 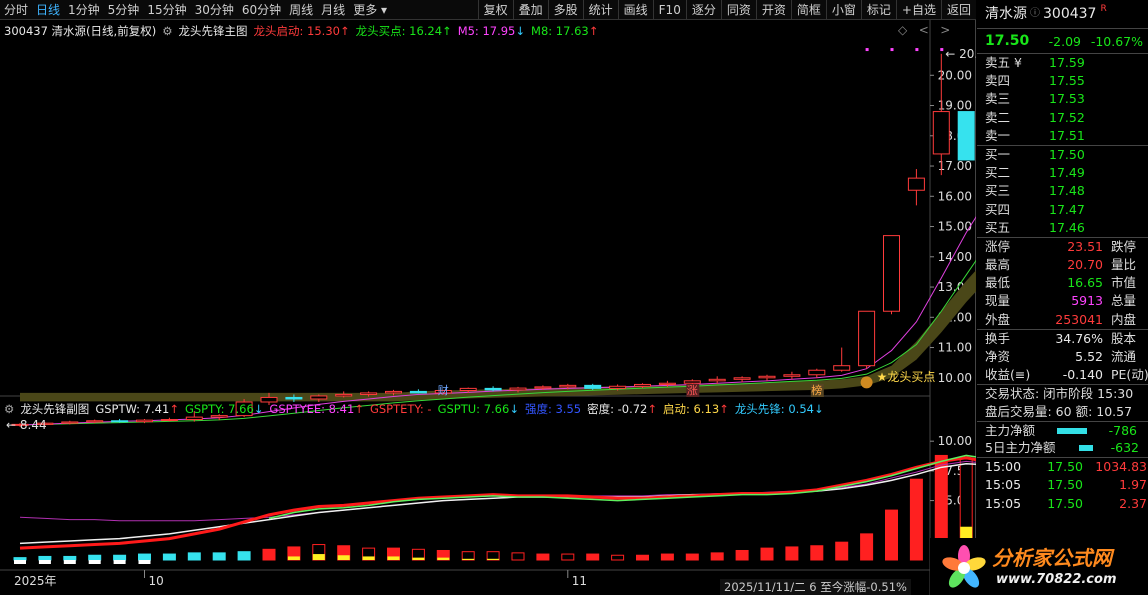 I want to click on main-net-row: 主力净额 -786, so click(x=1062, y=429).